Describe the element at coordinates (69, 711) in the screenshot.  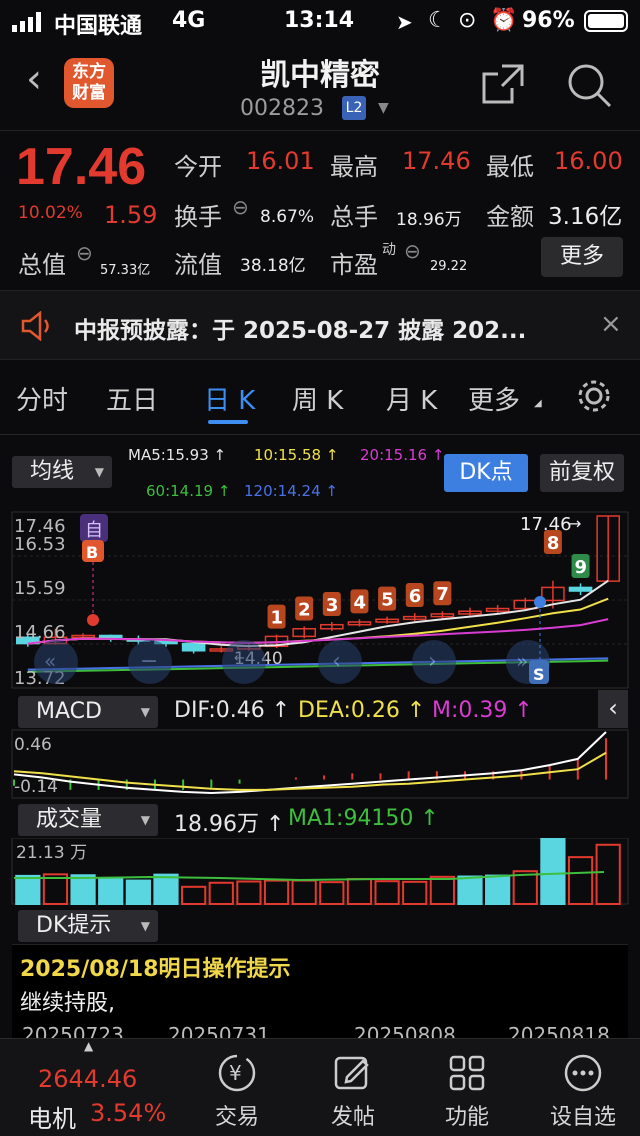
I see `macd-select-label: MACD` at that location.